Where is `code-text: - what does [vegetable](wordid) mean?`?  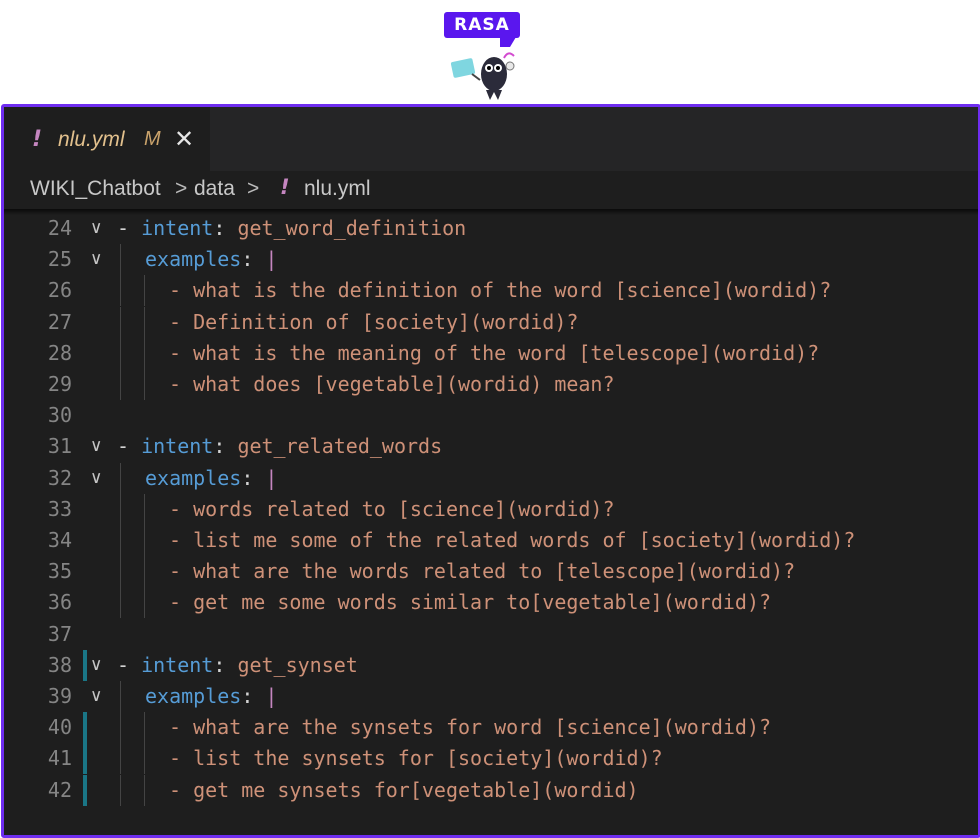 code-text: - what does [vegetable](wordid) mean? is located at coordinates (392, 384).